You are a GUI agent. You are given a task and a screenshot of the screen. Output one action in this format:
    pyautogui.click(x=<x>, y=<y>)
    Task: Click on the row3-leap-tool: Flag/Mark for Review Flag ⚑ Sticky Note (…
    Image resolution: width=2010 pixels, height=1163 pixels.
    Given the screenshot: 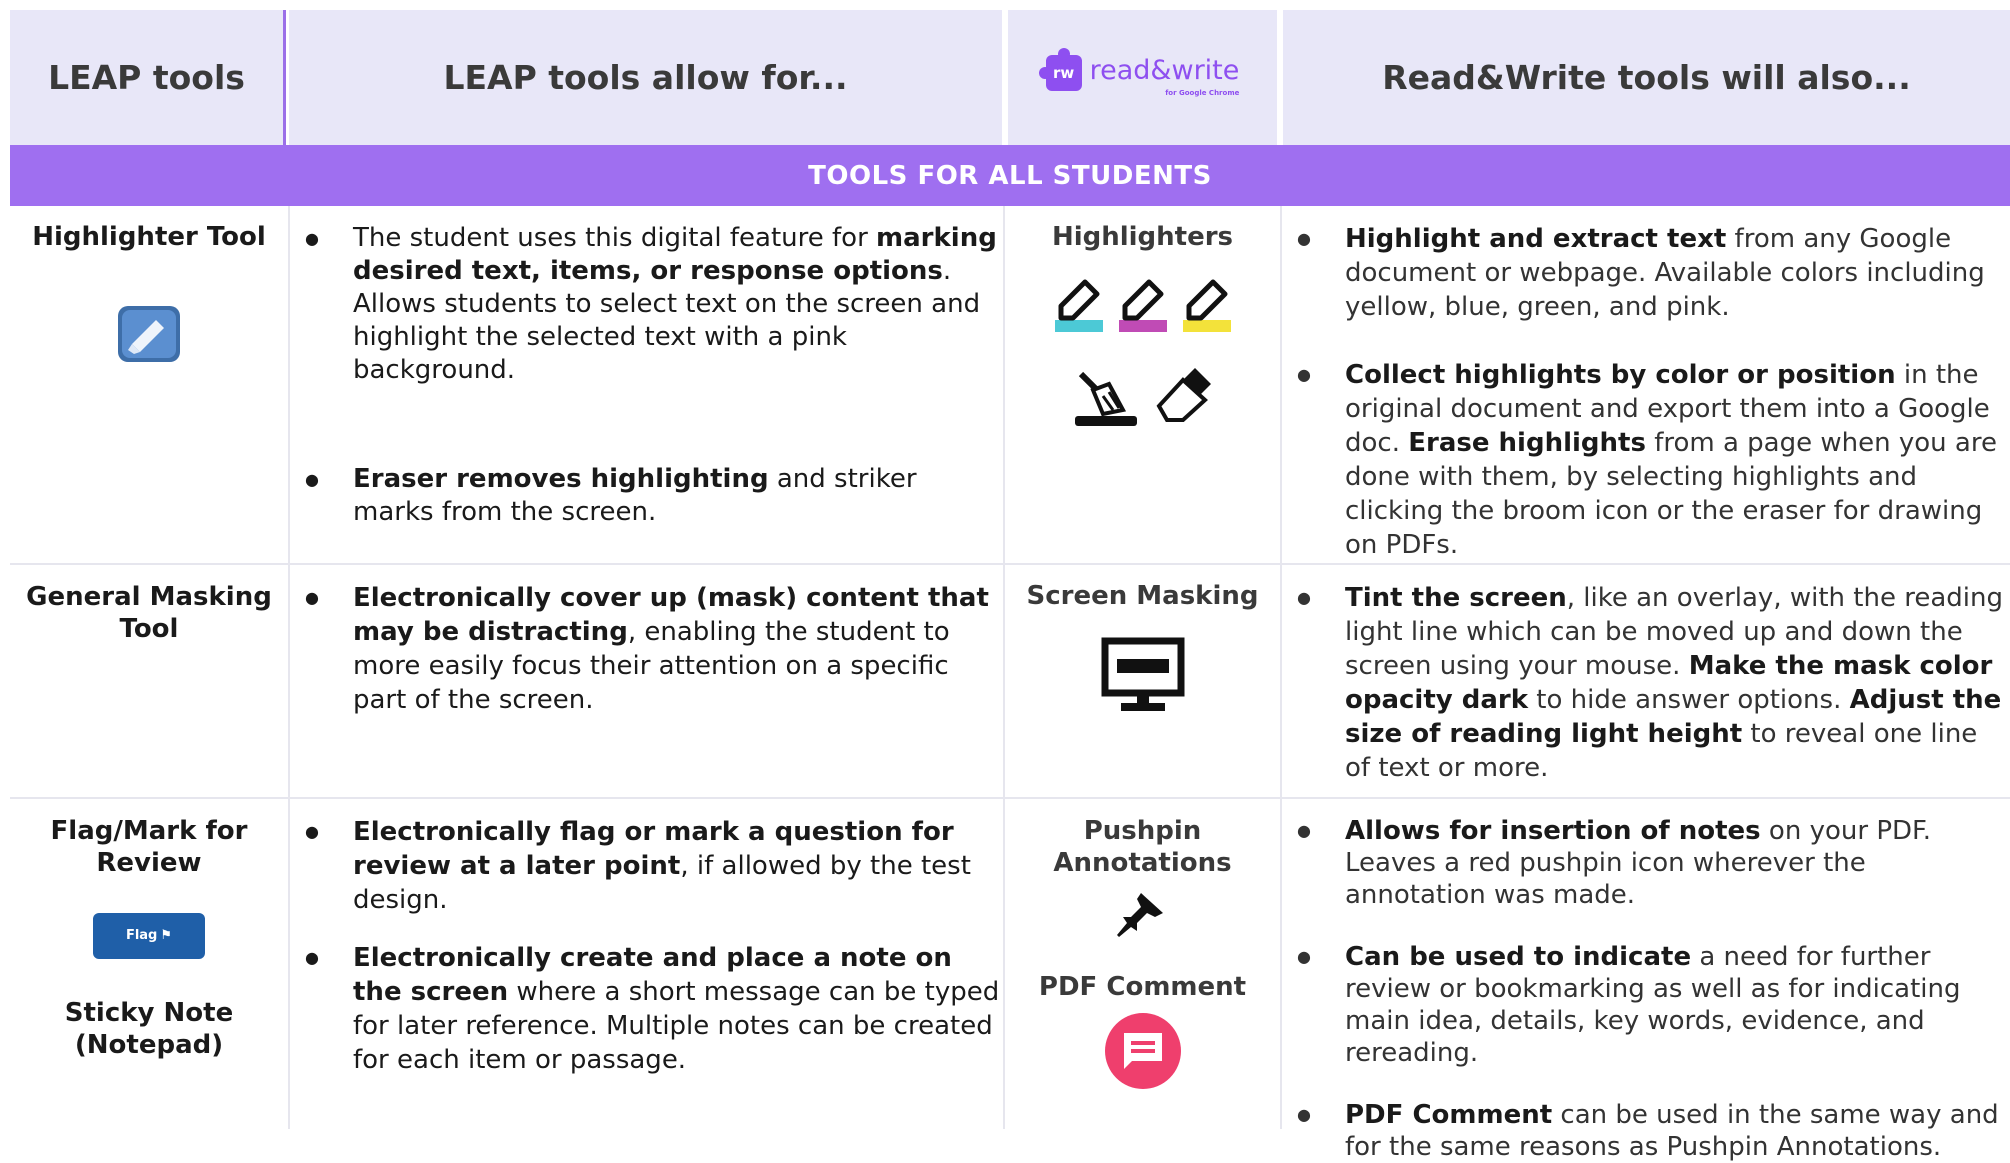 What is the action you would take?
    pyautogui.click(x=149, y=938)
    